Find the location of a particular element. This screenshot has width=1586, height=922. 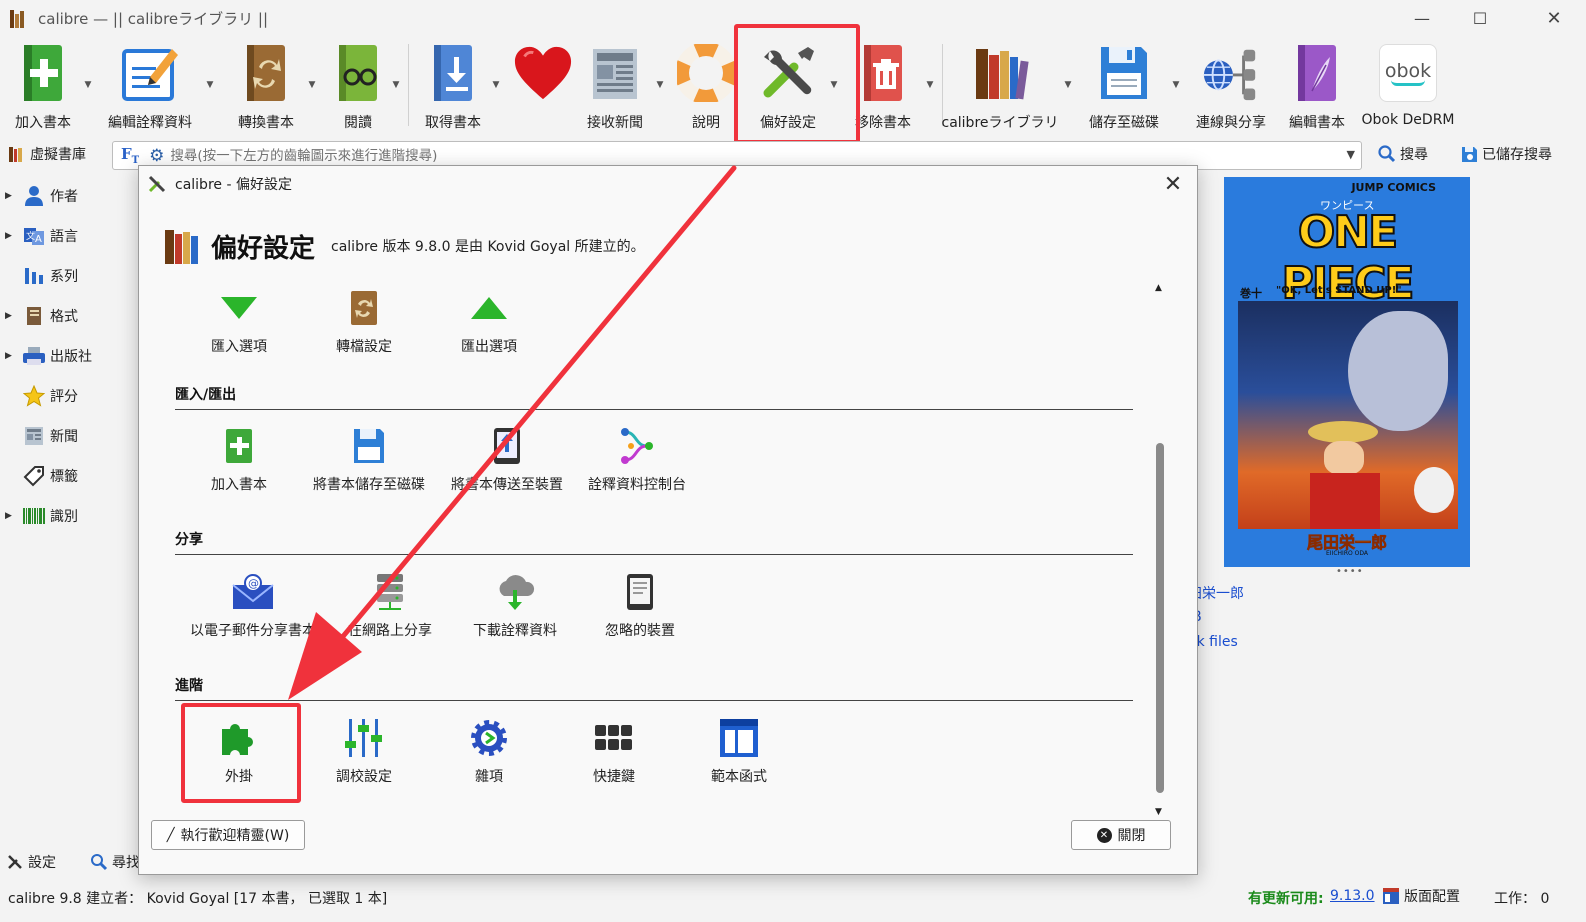

dialog-close-button: ✕ 關閉 is located at coordinates (1121, 835).